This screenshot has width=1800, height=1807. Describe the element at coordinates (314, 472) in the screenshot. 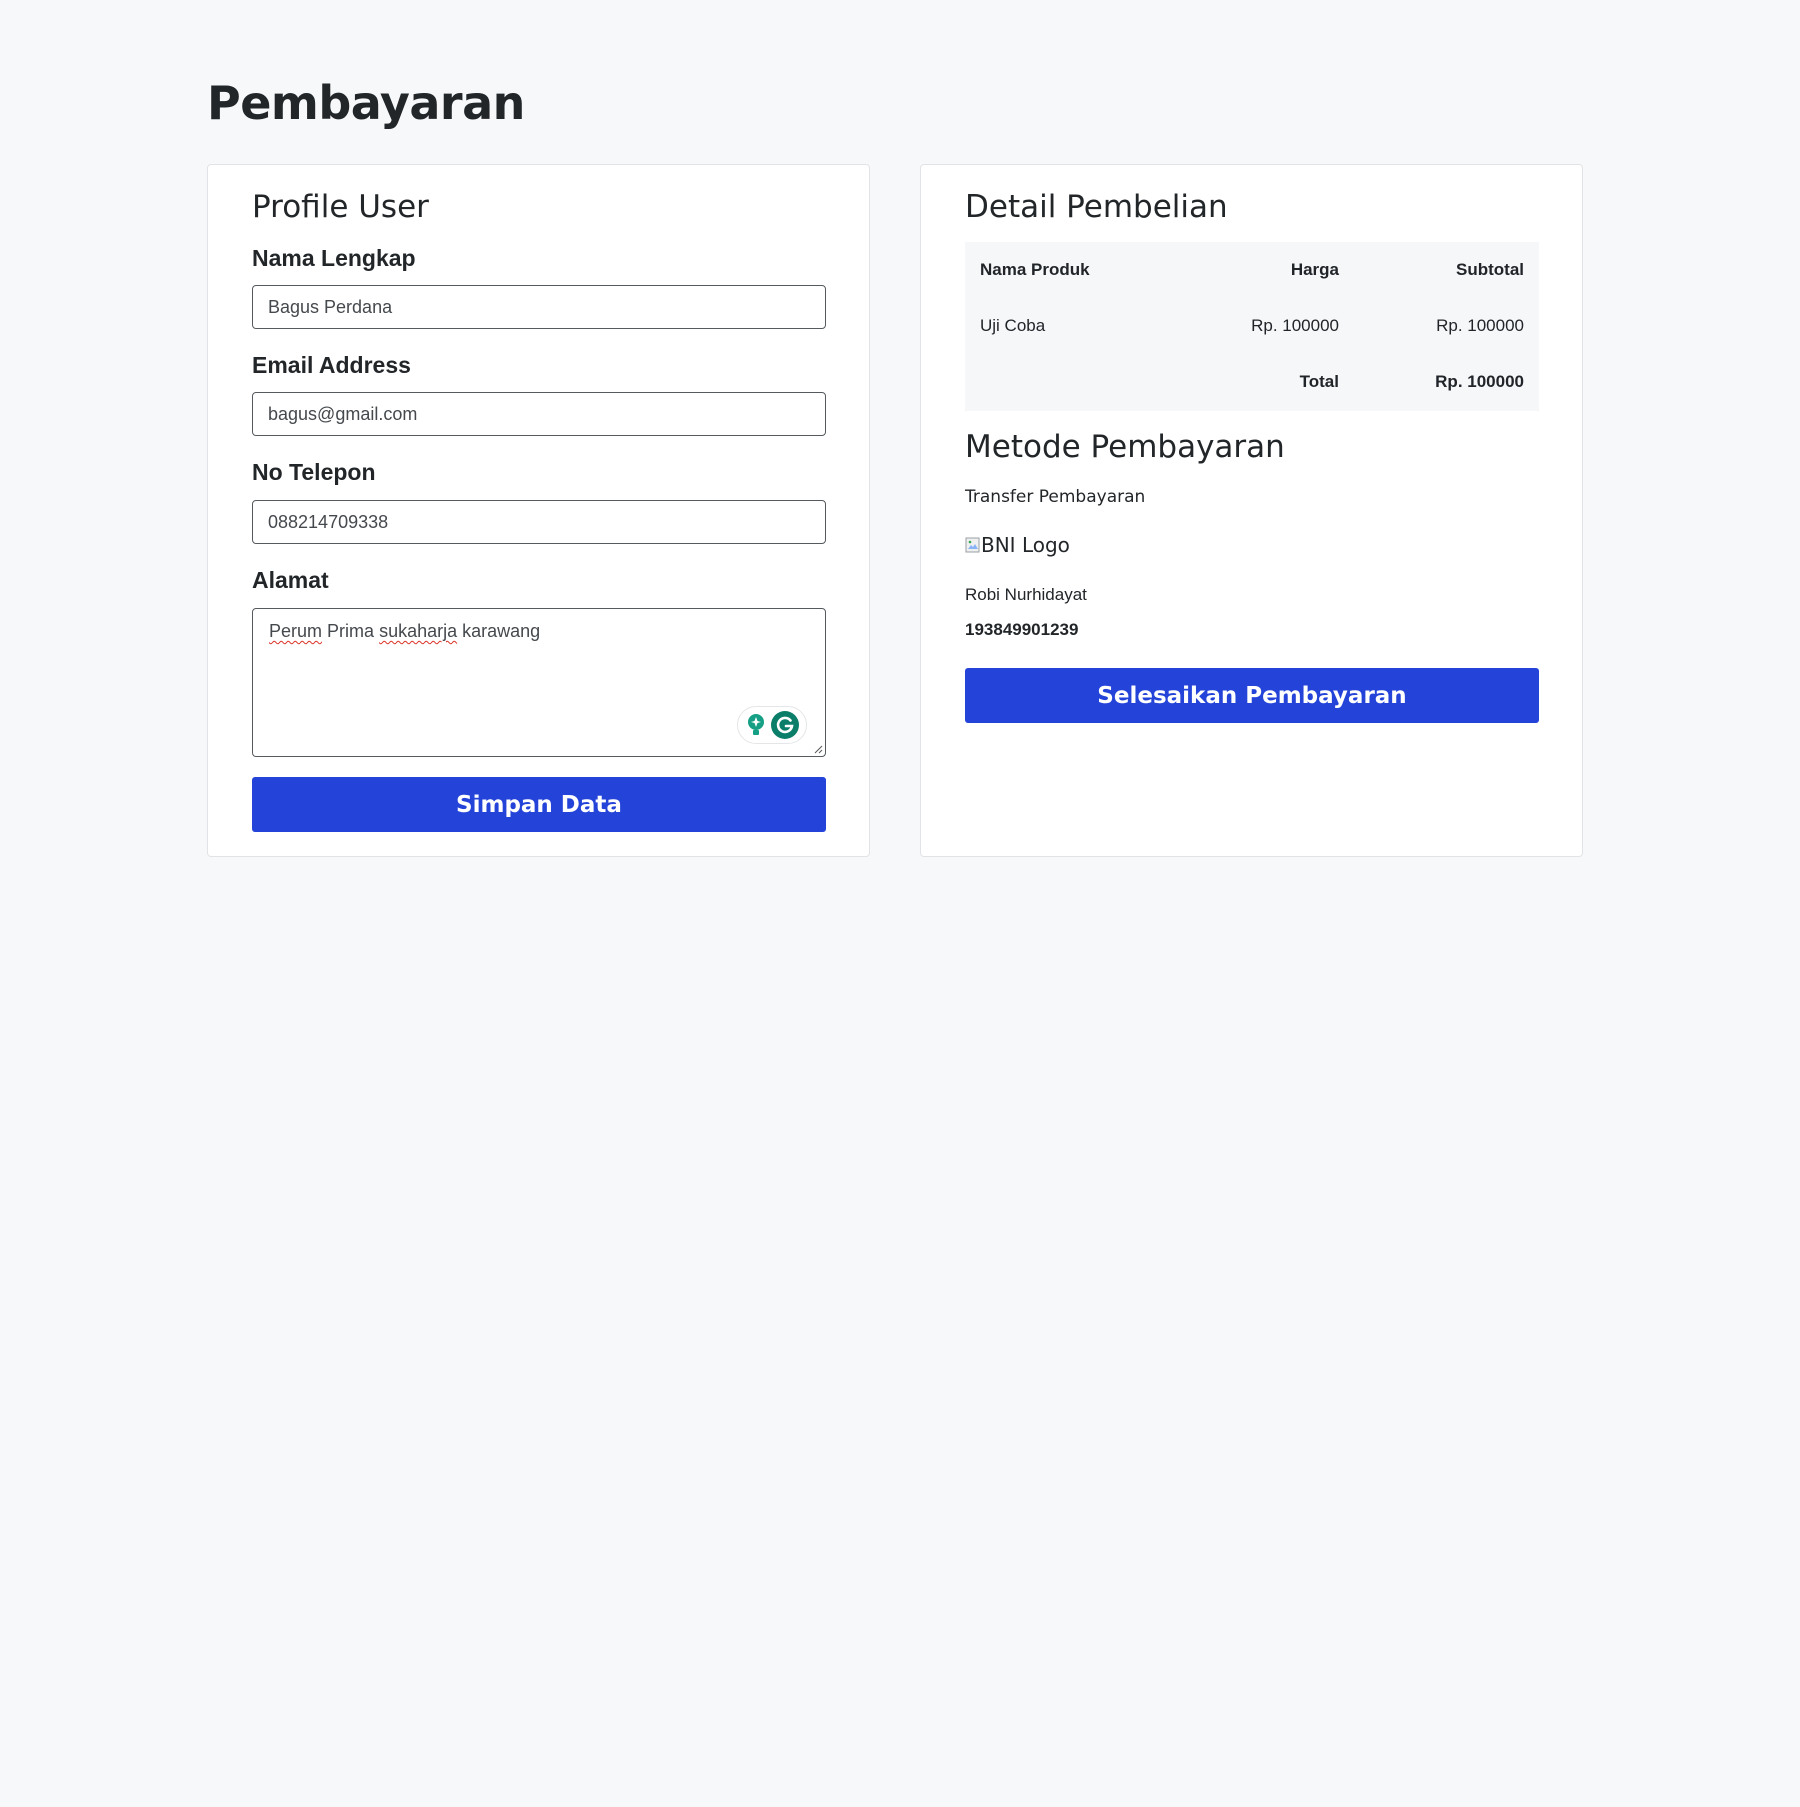

I see `phone-label: No Telepon` at that location.